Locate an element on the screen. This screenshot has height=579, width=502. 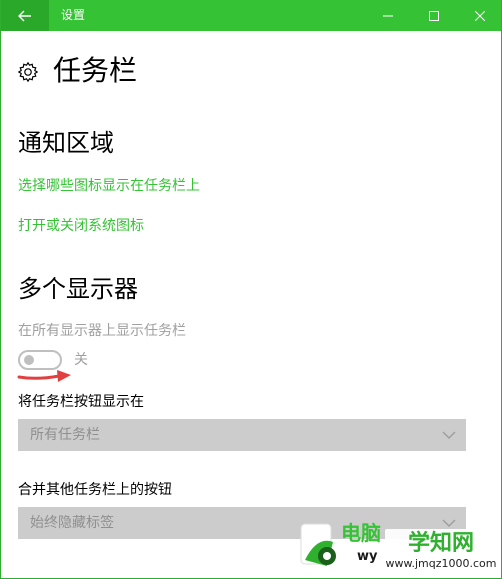
minimize-icon is located at coordinates (388, 15).